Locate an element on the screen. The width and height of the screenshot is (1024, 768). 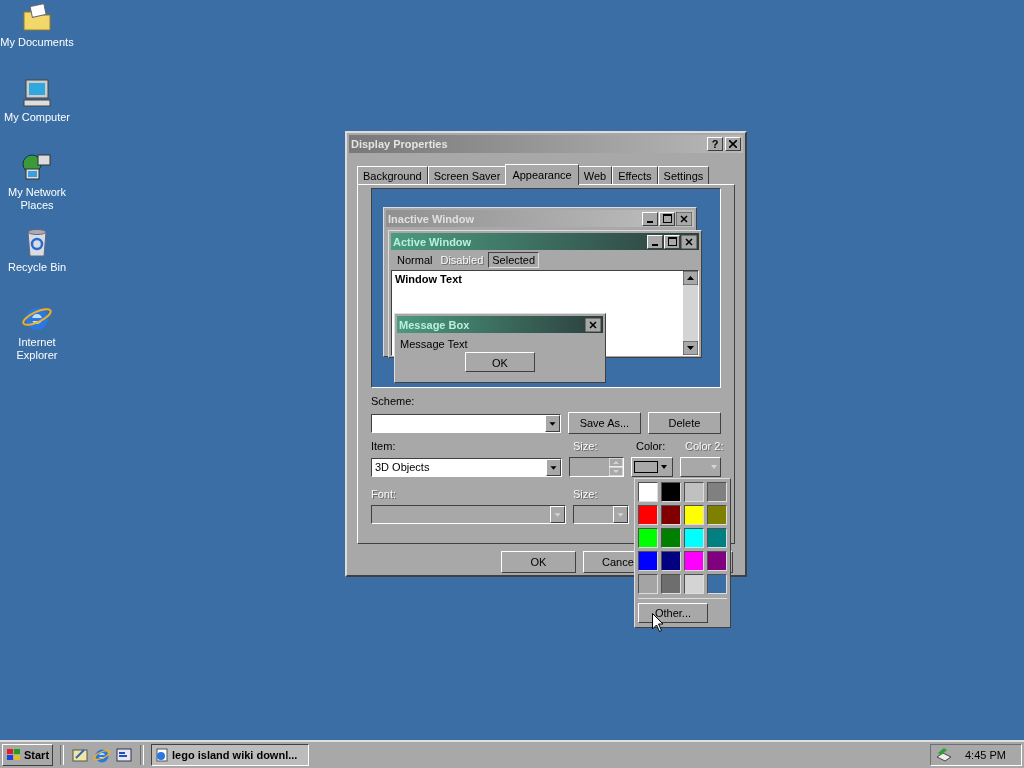
window-title: Message Box is located at coordinates (435, 324).